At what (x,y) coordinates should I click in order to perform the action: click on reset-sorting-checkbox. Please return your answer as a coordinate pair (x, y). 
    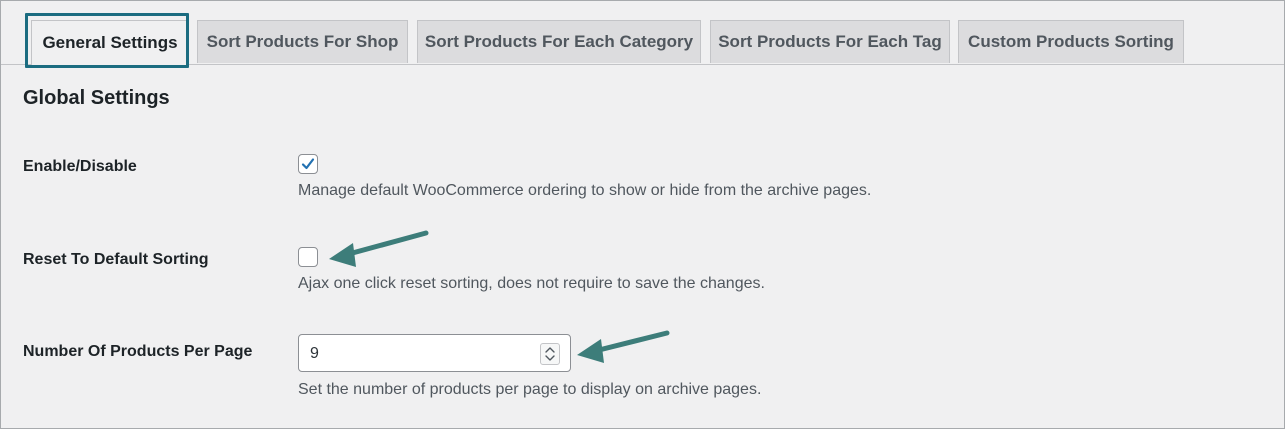
    Looking at the image, I should click on (308, 257).